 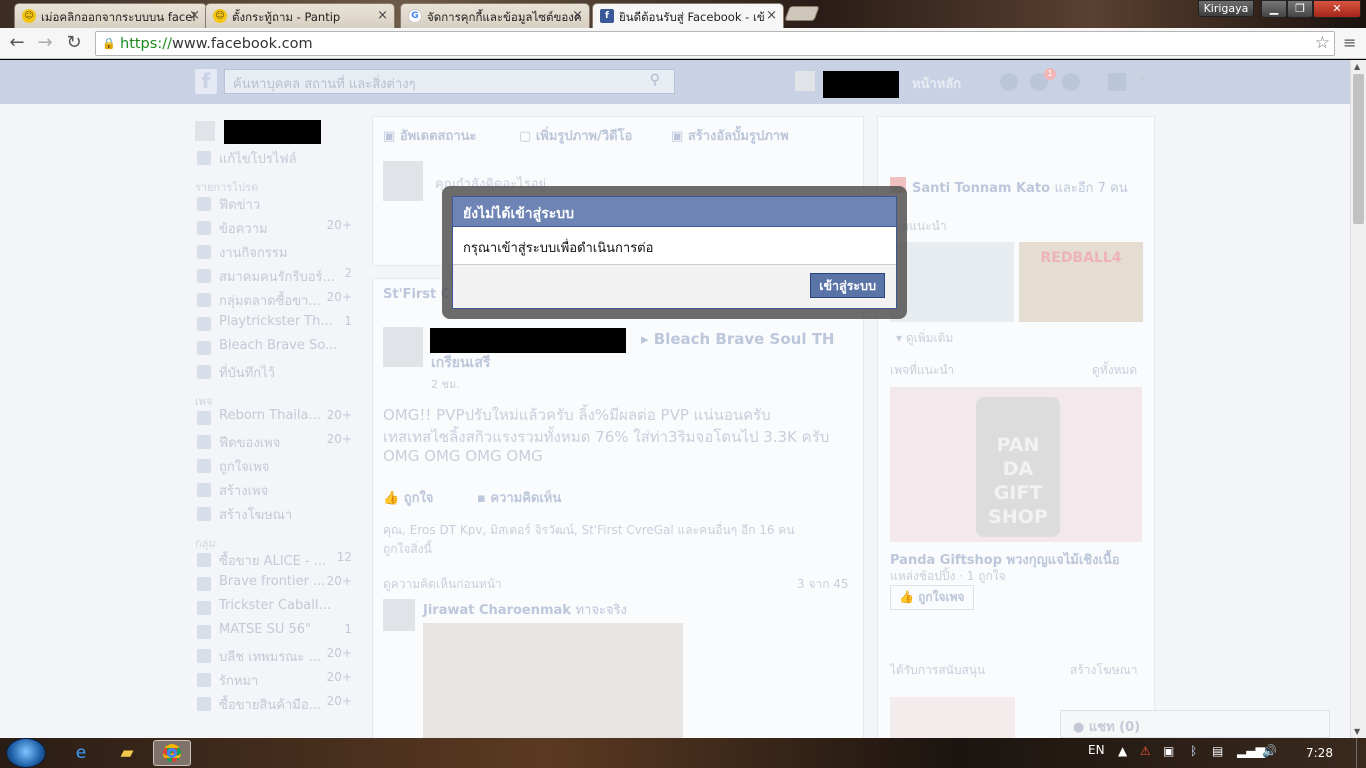 I want to click on friend-requests-icon, so click(x=1009, y=82).